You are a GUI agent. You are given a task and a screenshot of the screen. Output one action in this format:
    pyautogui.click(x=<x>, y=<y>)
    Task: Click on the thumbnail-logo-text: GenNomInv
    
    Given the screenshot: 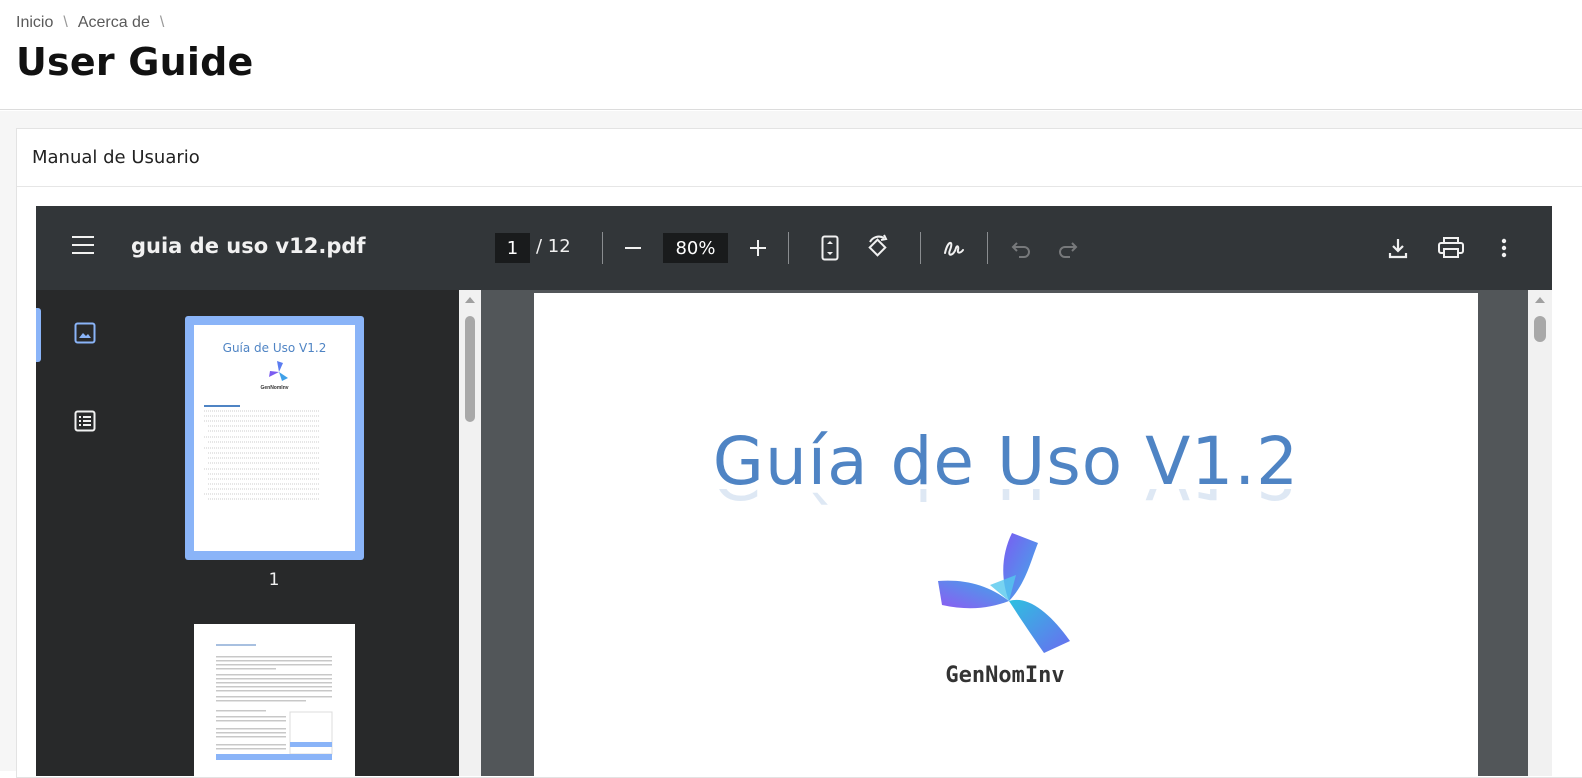 What is the action you would take?
    pyautogui.click(x=274, y=388)
    